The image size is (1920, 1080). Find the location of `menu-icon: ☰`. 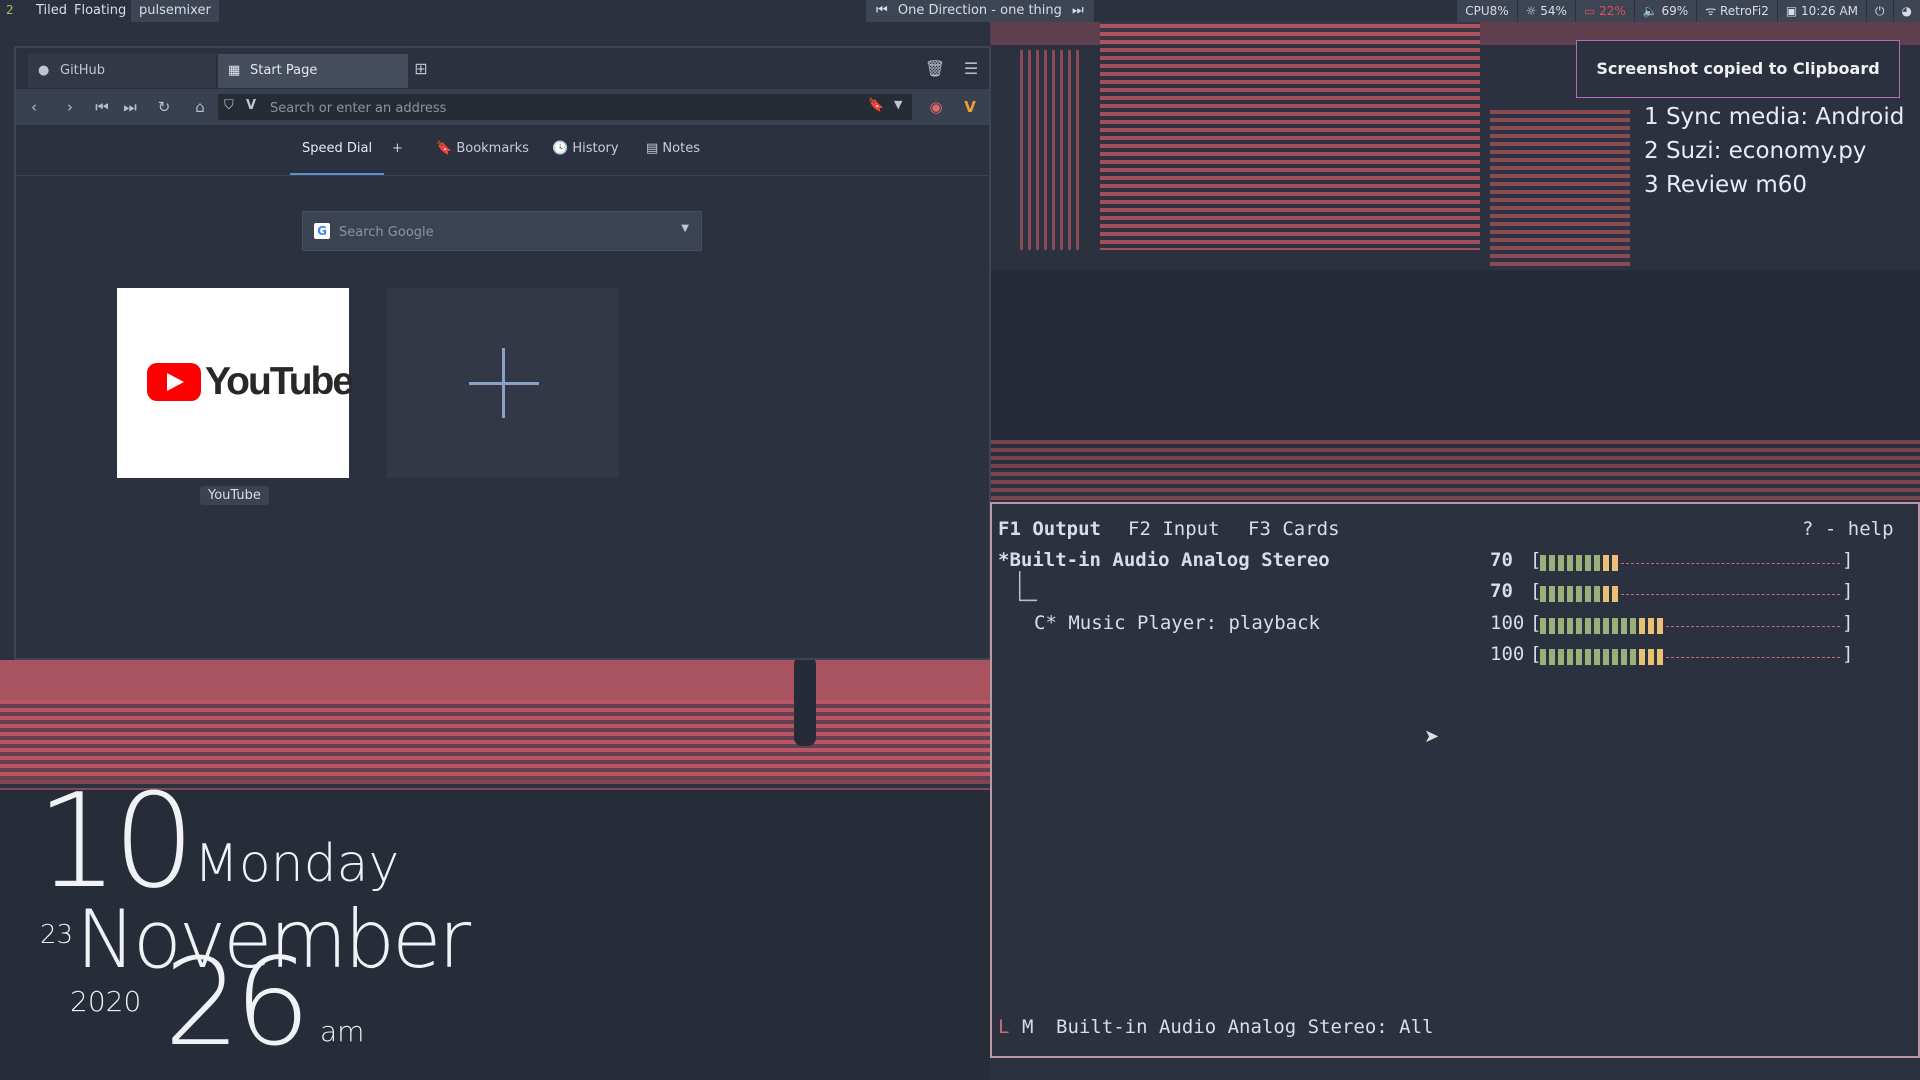

menu-icon: ☰ is located at coordinates (971, 69).